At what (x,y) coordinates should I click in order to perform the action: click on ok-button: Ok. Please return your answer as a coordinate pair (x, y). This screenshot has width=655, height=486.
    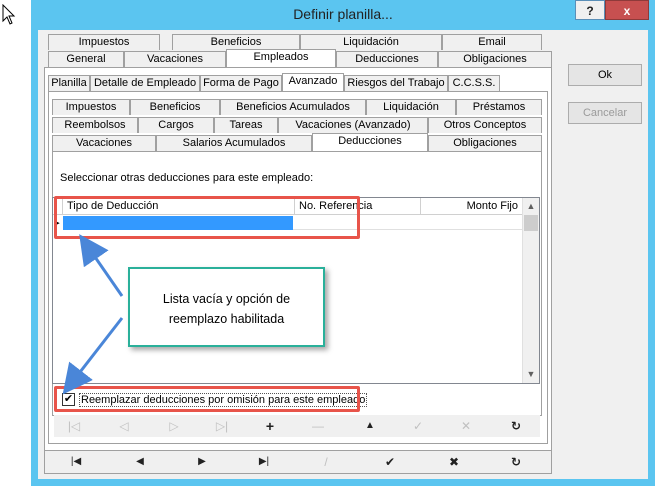
    Looking at the image, I should click on (605, 75).